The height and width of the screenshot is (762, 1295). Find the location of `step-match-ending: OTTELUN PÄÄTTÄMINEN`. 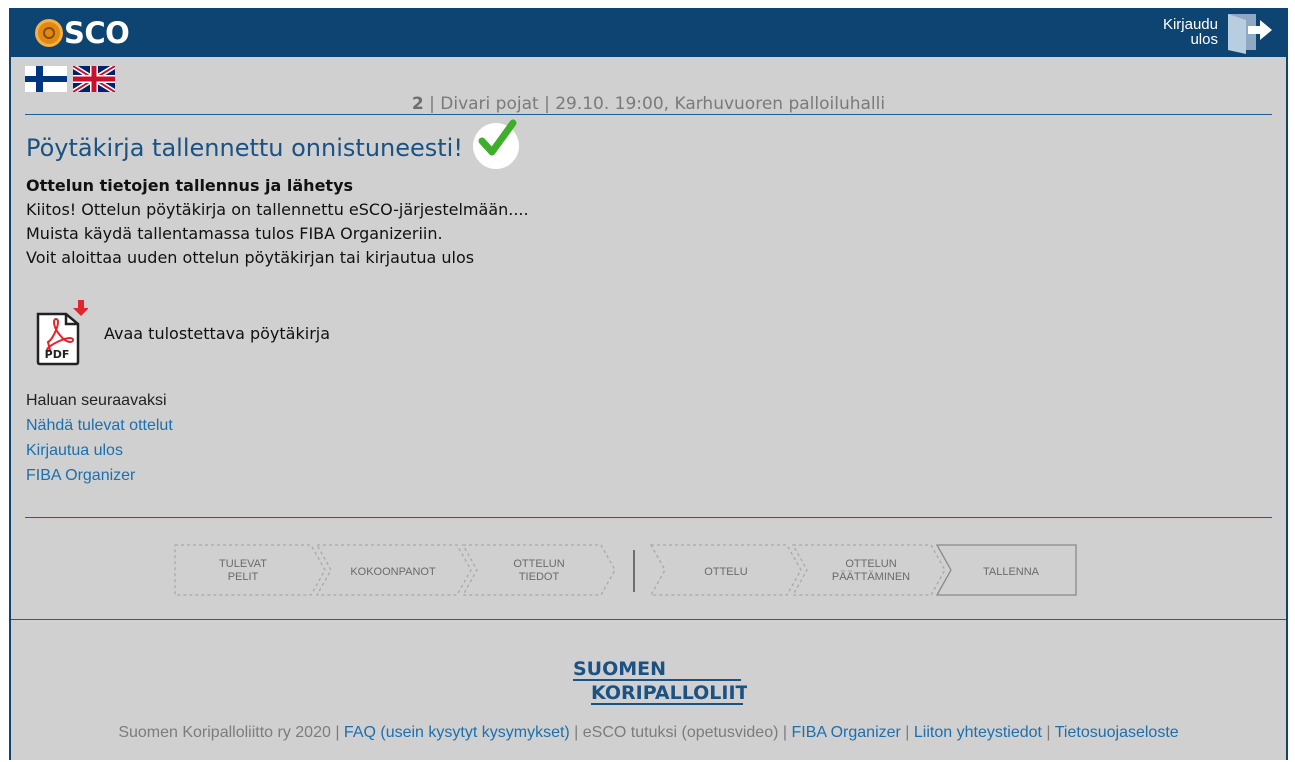

step-match-ending: OTTELUN PÄÄTTÄMINEN is located at coordinates (868, 570).